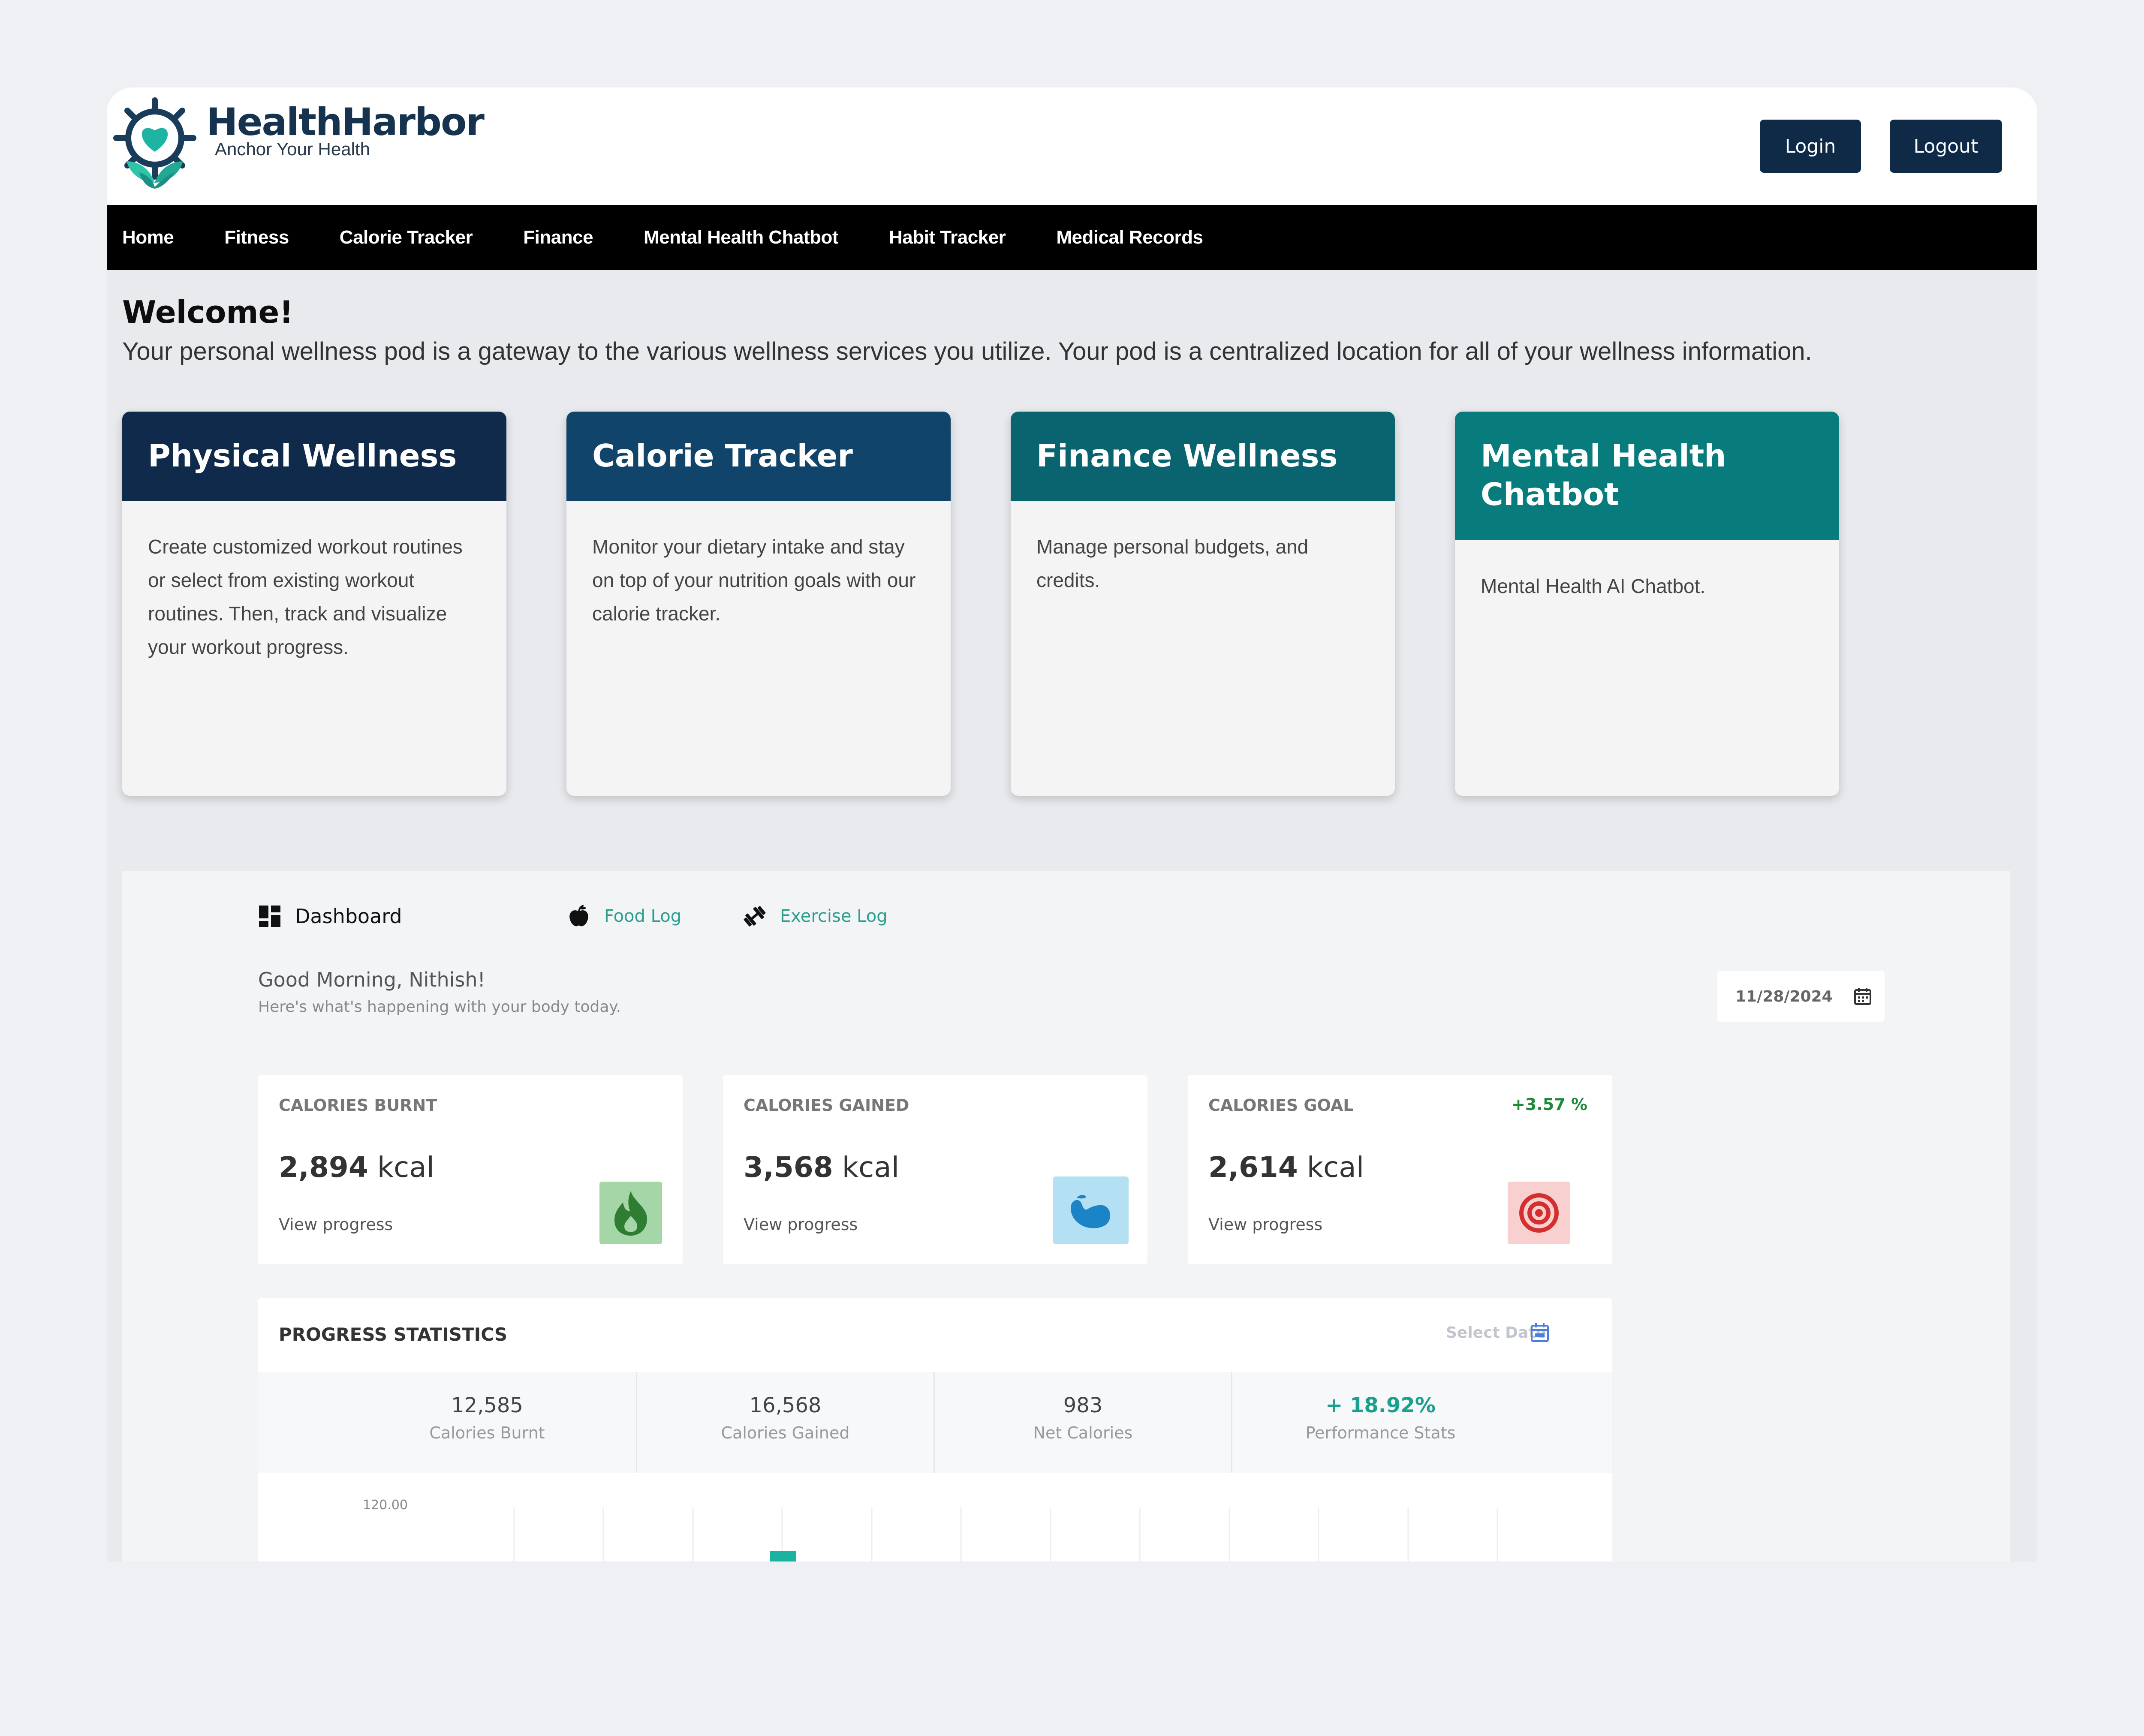  I want to click on summary-calories-burnt: 12,585 Calories Burnt, so click(487, 1417).